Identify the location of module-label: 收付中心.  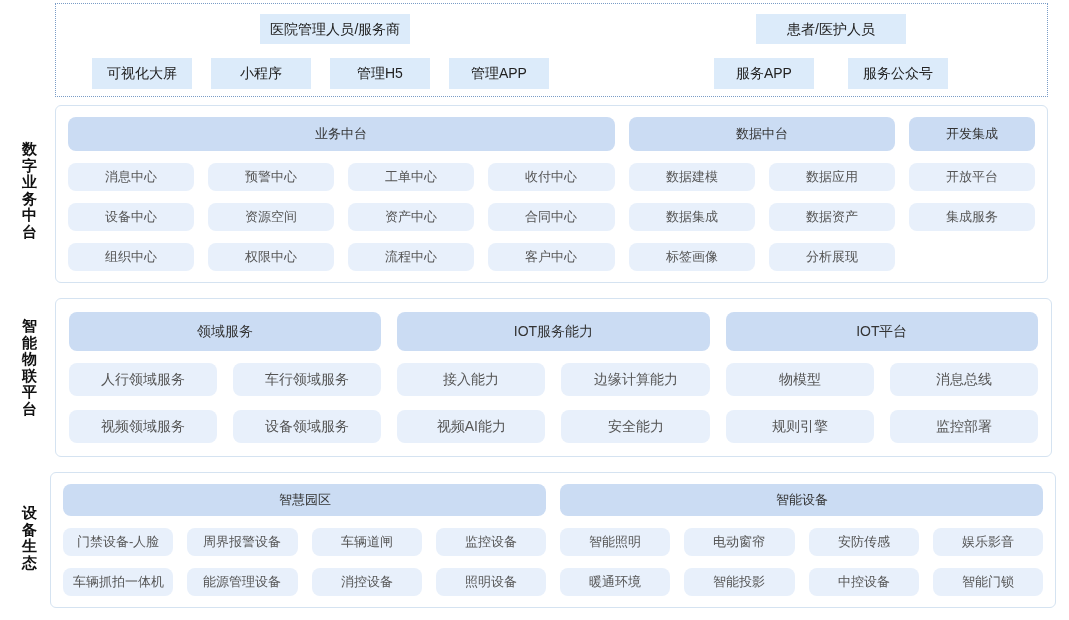
(551, 177).